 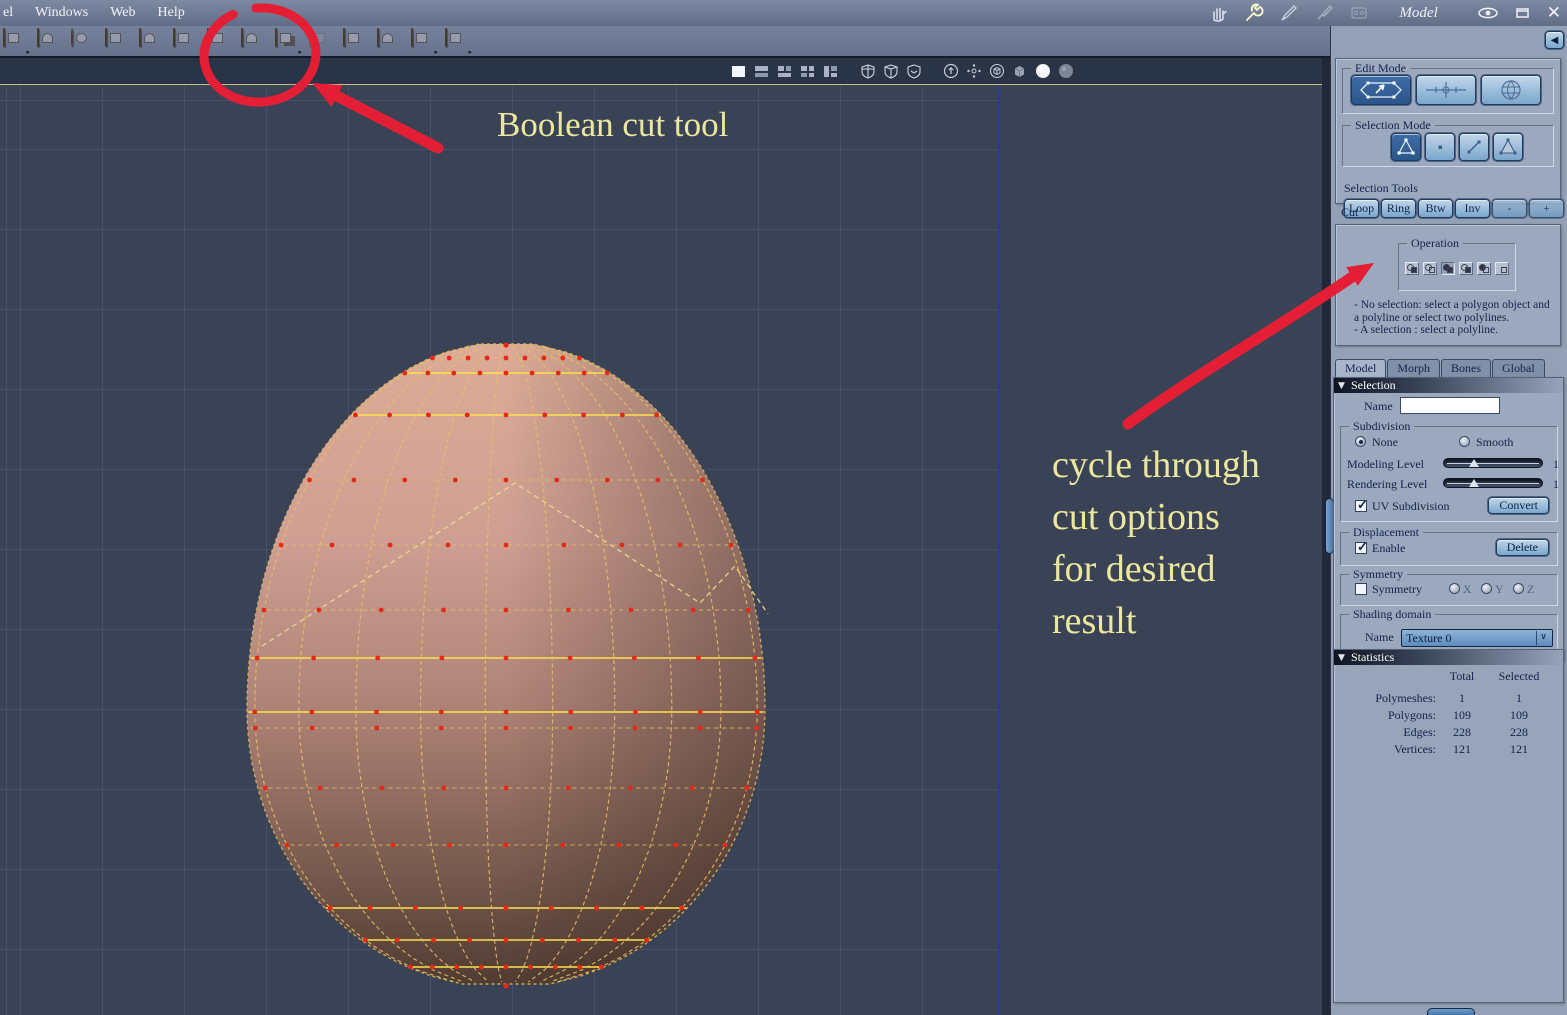 What do you see at coordinates (185, 41) in the screenshot?
I see `delete-face-tool-icon` at bounding box center [185, 41].